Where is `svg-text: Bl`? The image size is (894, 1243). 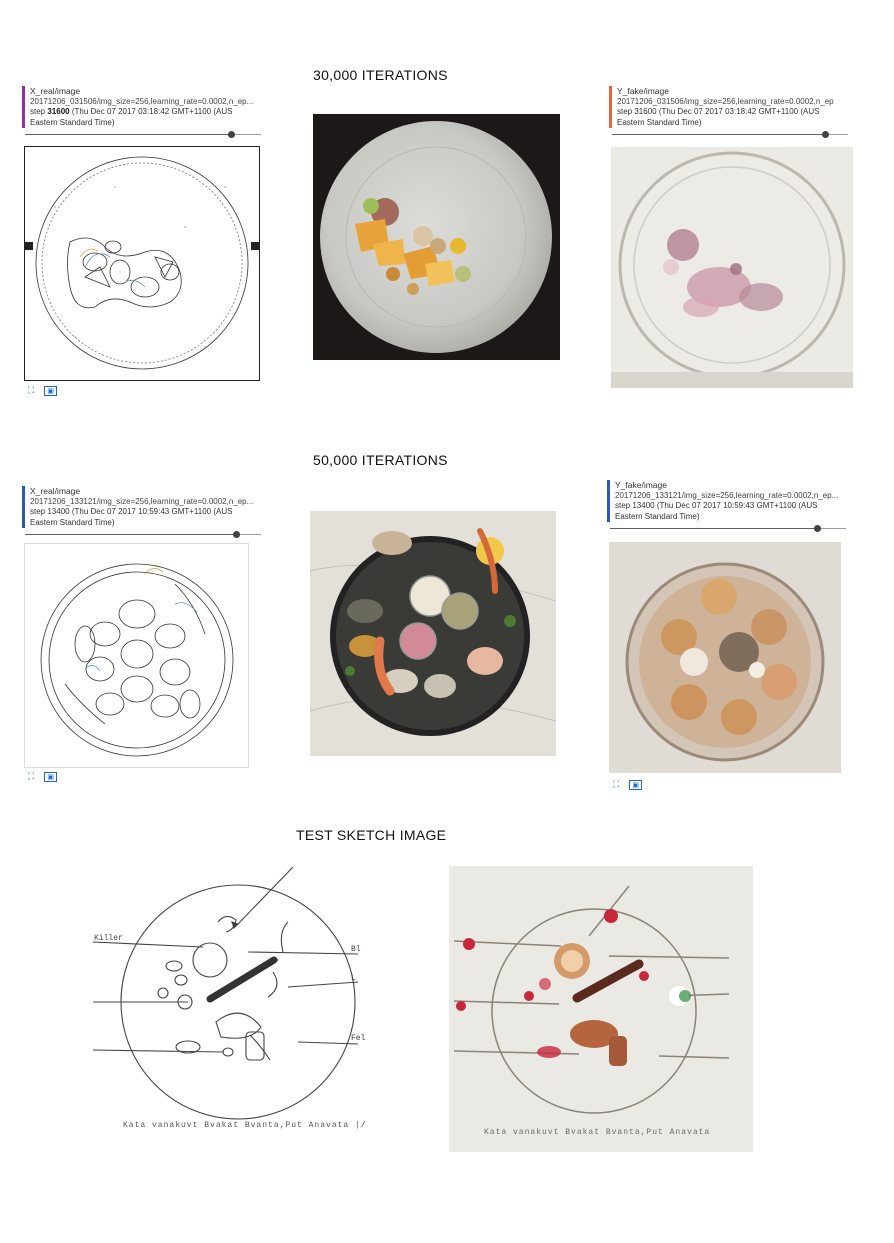 svg-text: Bl is located at coordinates (356, 949).